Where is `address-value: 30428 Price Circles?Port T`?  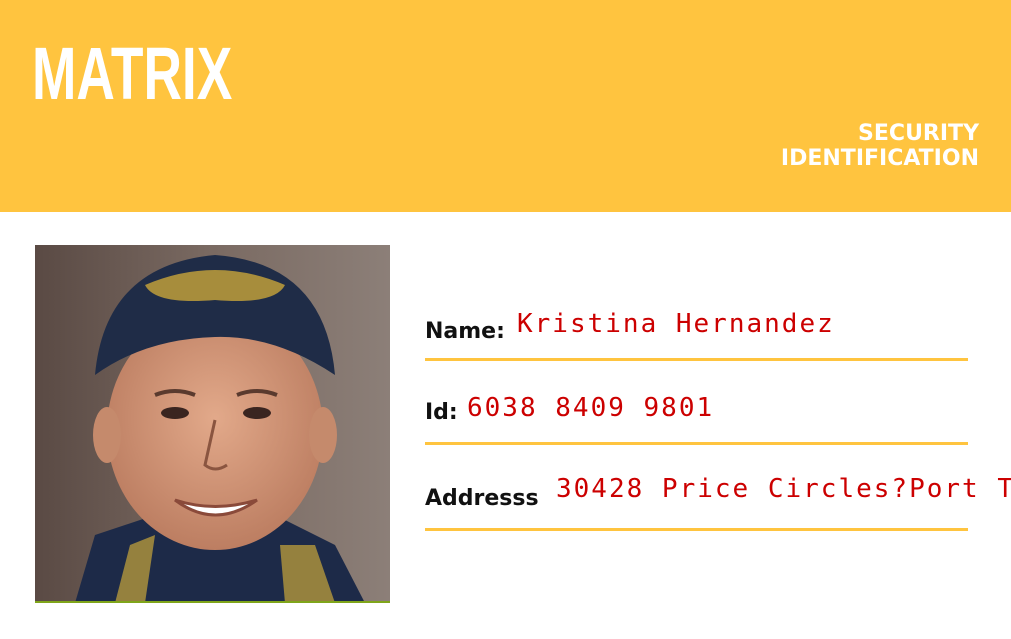 address-value: 30428 Price Circles?Port T is located at coordinates (783, 489).